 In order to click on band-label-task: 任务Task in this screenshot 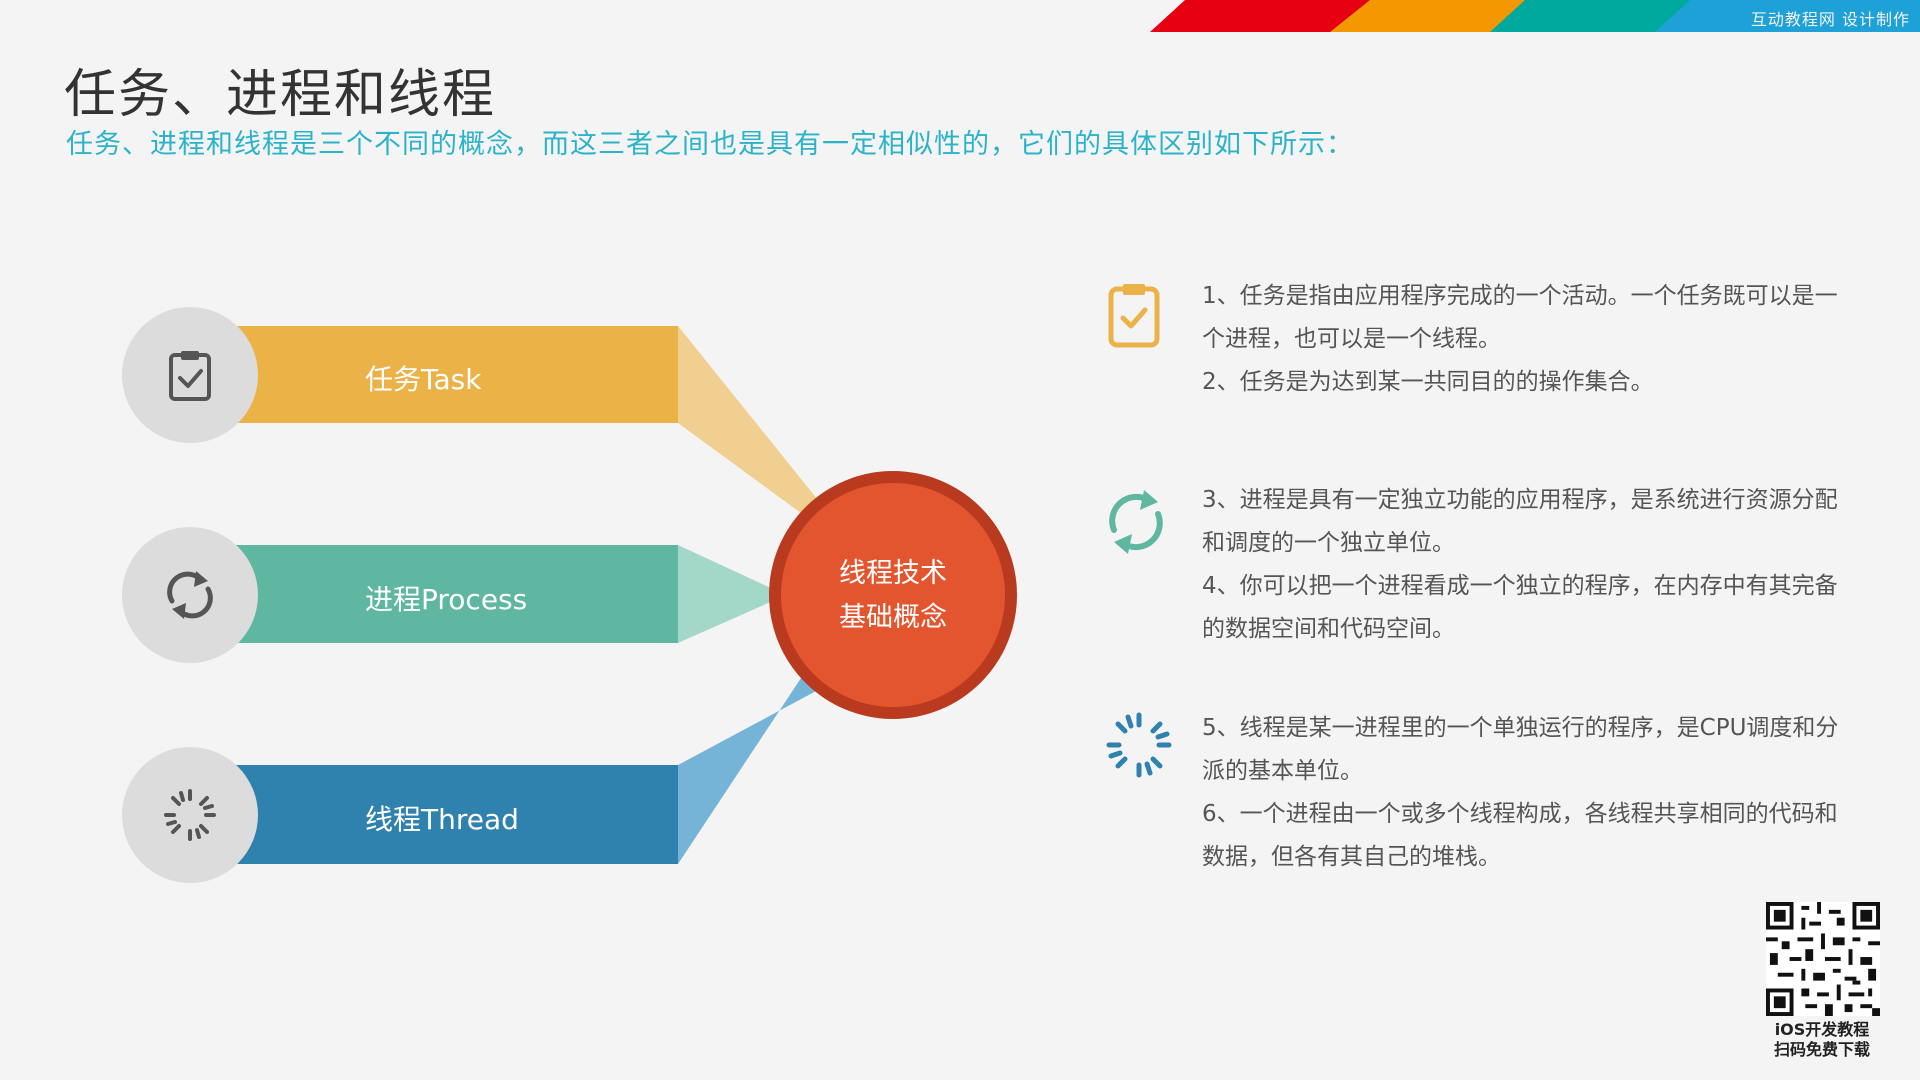, I will do `click(423, 379)`.